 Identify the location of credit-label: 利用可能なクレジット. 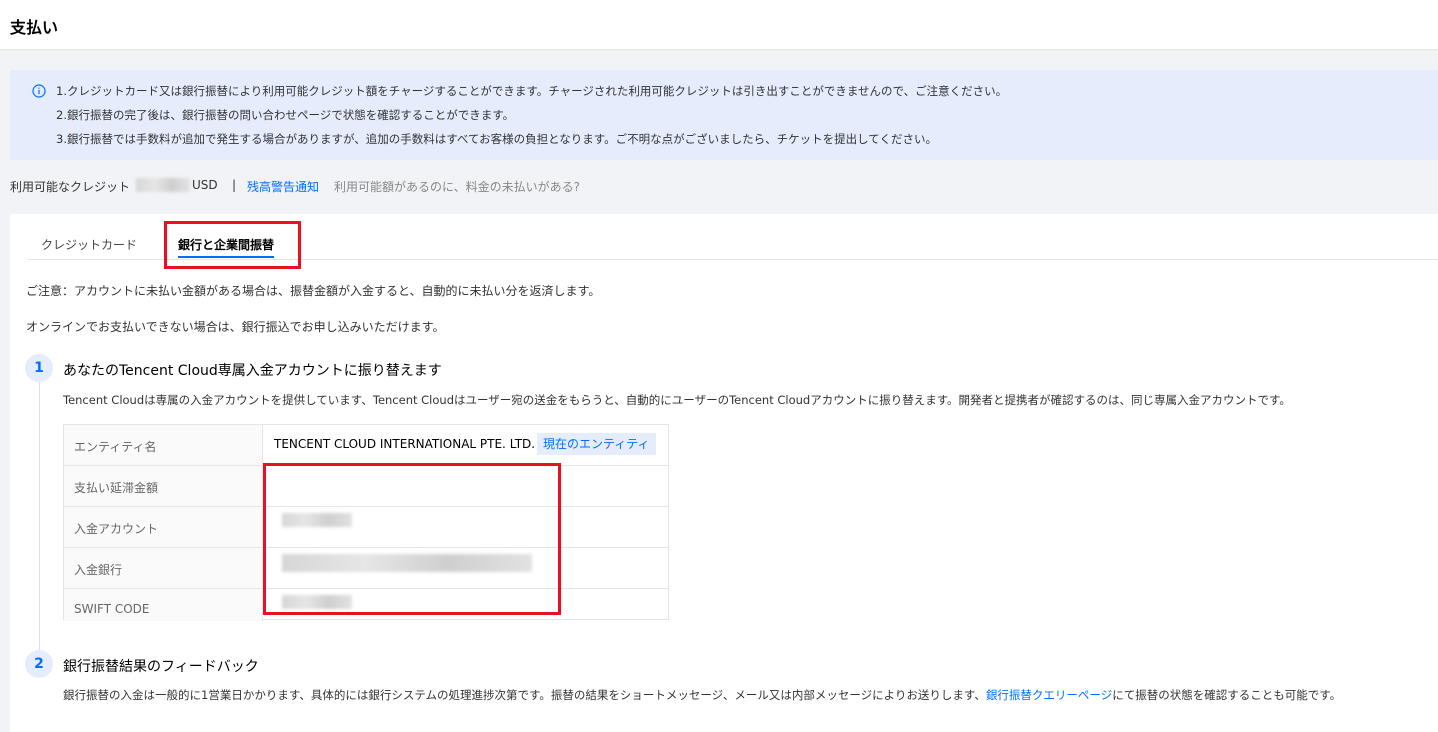
(70, 187).